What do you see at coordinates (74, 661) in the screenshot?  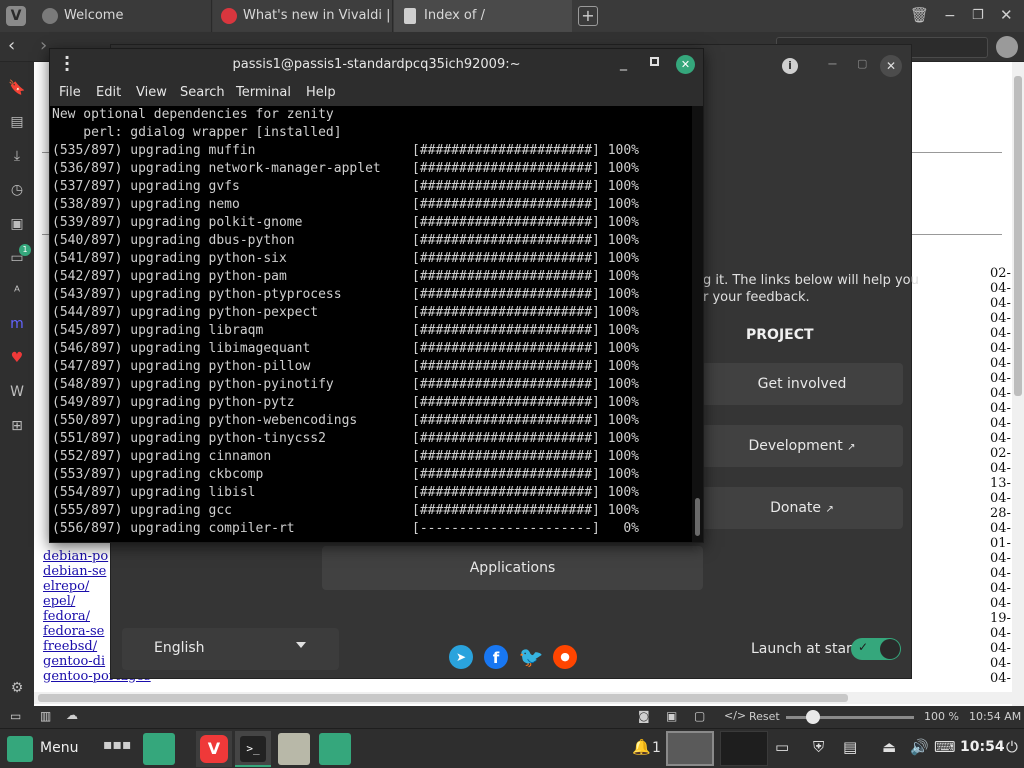 I see `directory-link: gentoo-di` at bounding box center [74, 661].